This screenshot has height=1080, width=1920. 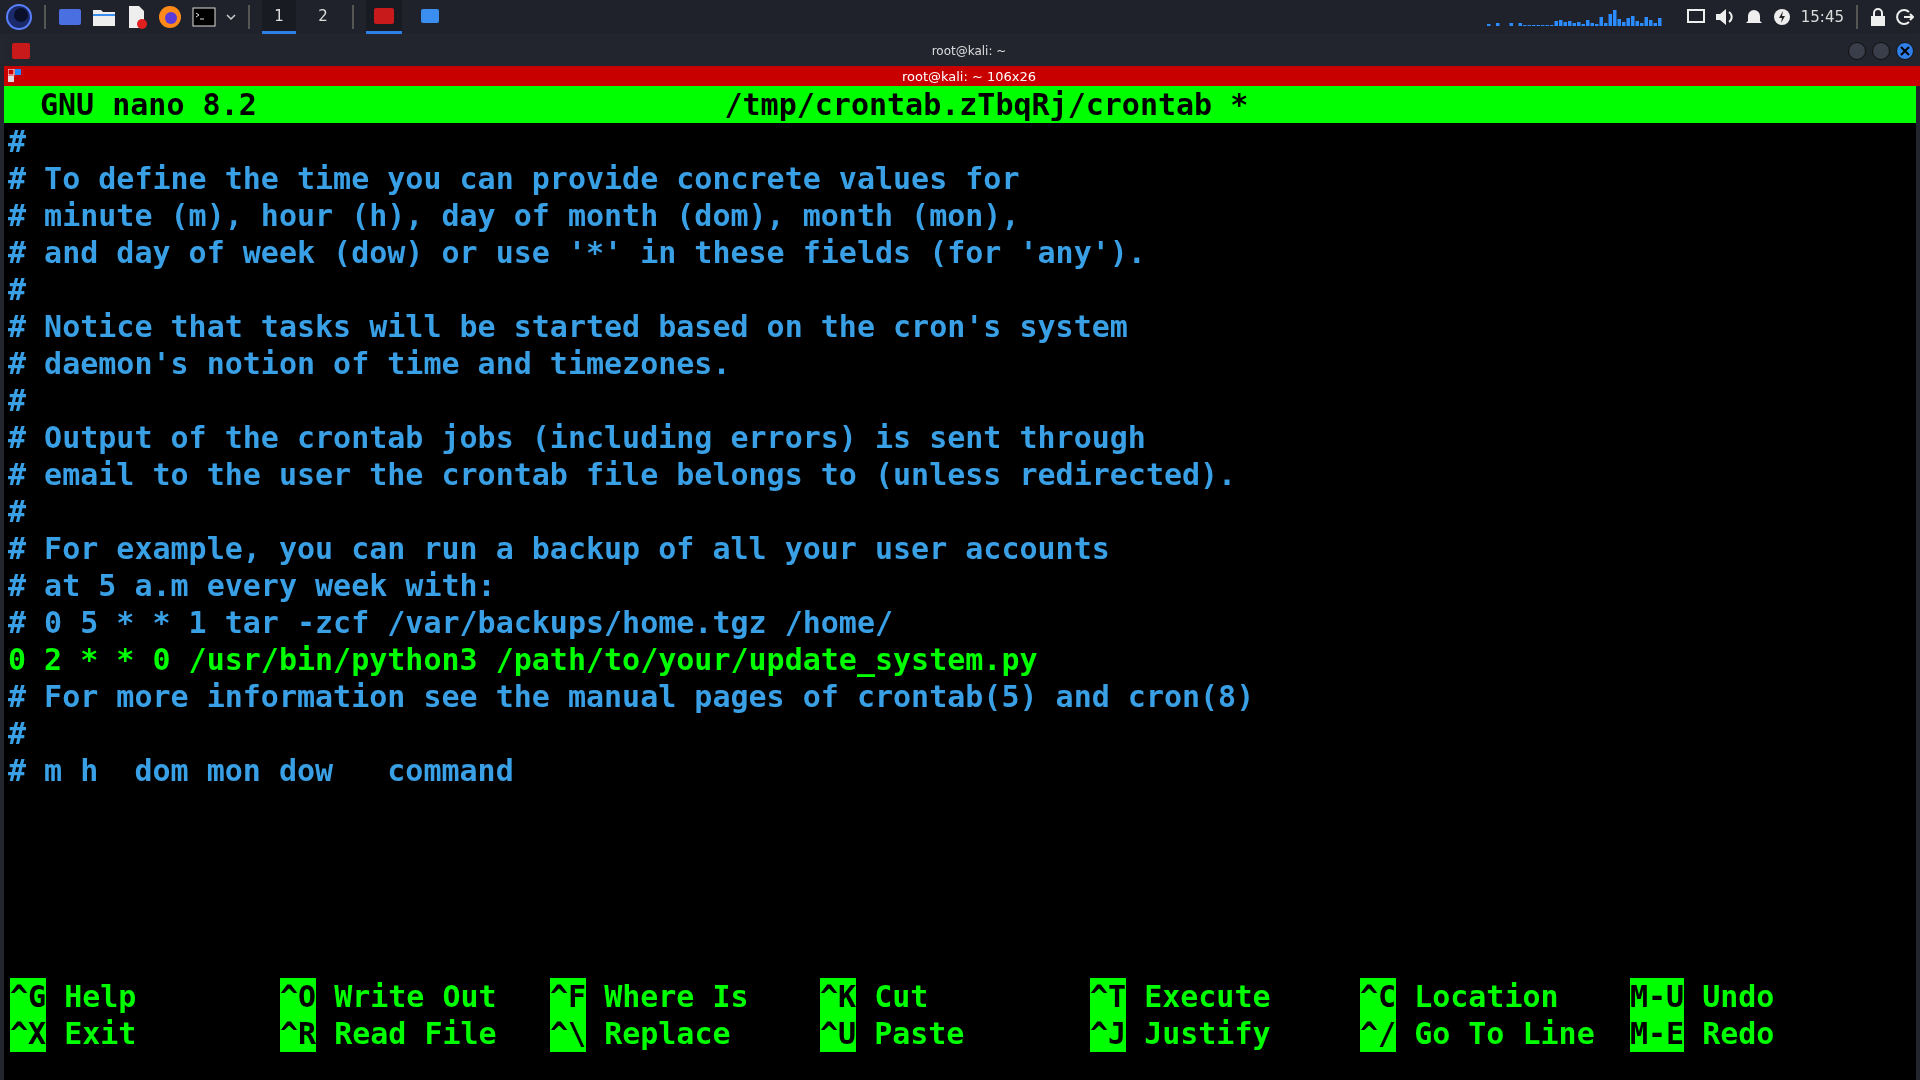 What do you see at coordinates (514, 178) in the screenshot?
I see `text-line: # To define the time you can provide concrete values for` at bounding box center [514, 178].